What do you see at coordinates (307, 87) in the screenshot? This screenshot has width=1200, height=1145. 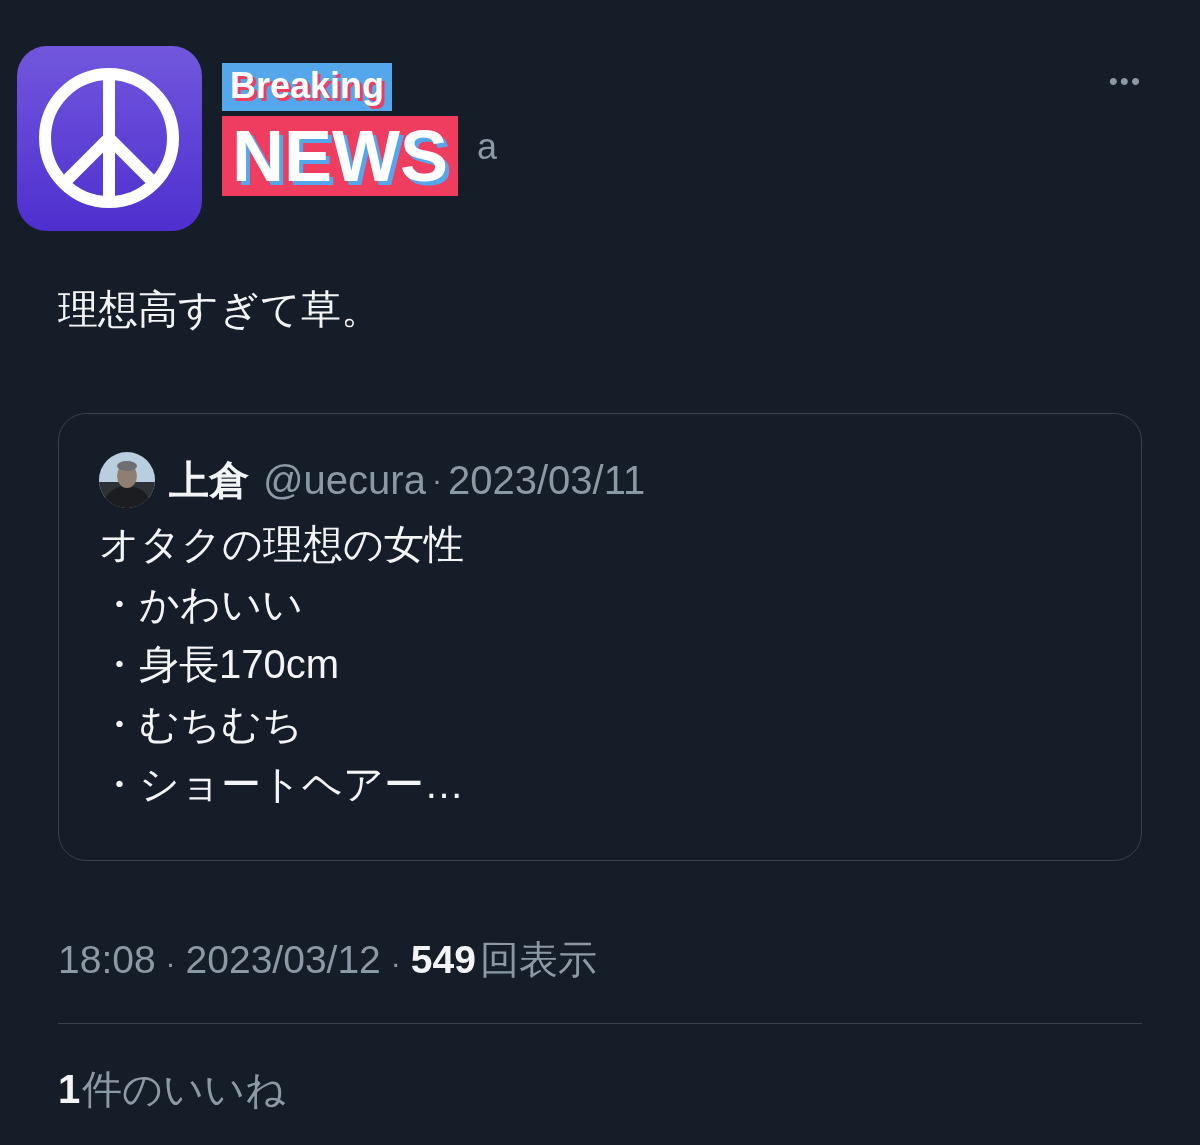 I see `breaking-label: Breaking` at bounding box center [307, 87].